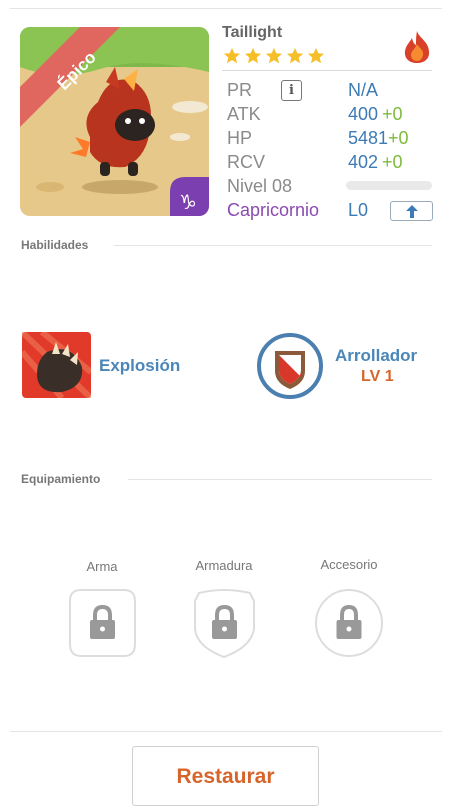 This screenshot has height=807, width=452. I want to click on skill-level: LV 1, so click(377, 376).